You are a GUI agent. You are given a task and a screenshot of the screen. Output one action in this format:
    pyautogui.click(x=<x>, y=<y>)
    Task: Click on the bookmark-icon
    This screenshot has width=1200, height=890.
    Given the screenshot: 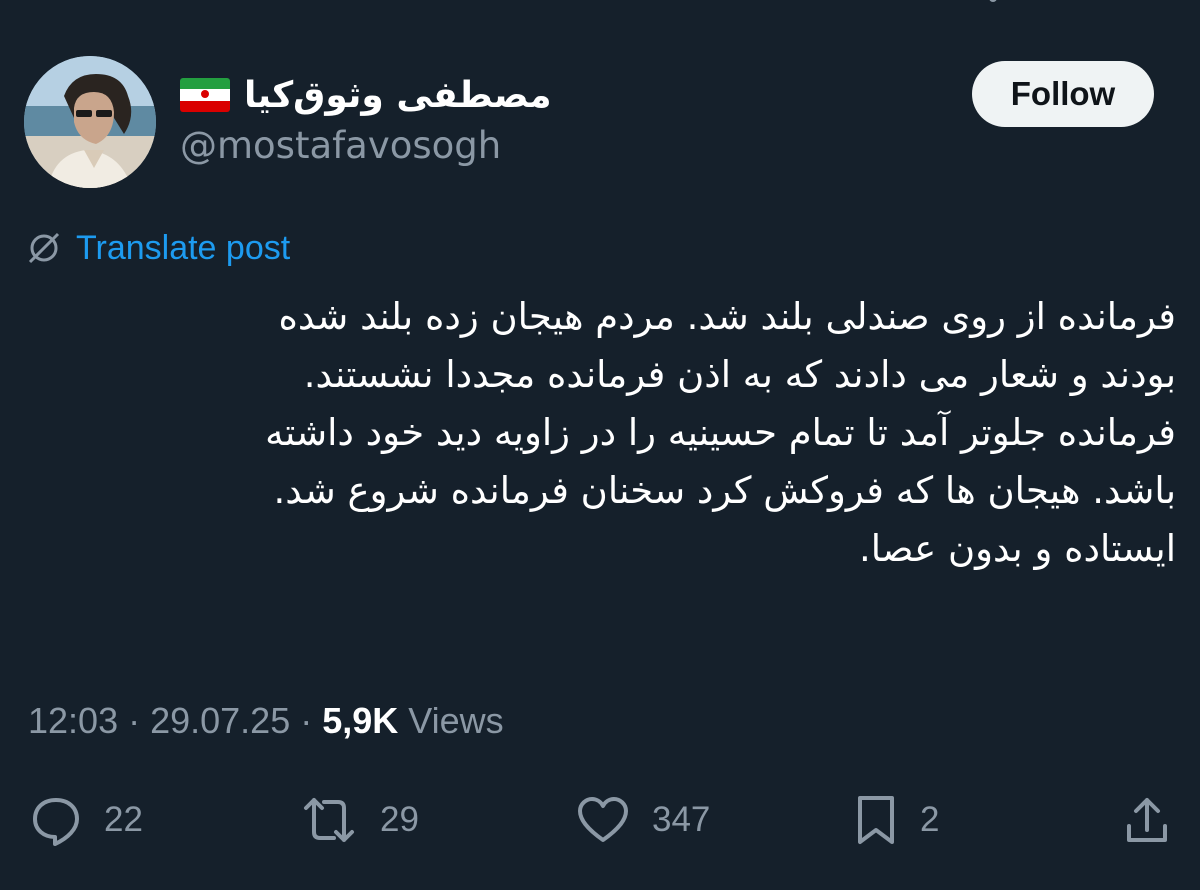 What is the action you would take?
    pyautogui.click(x=876, y=820)
    